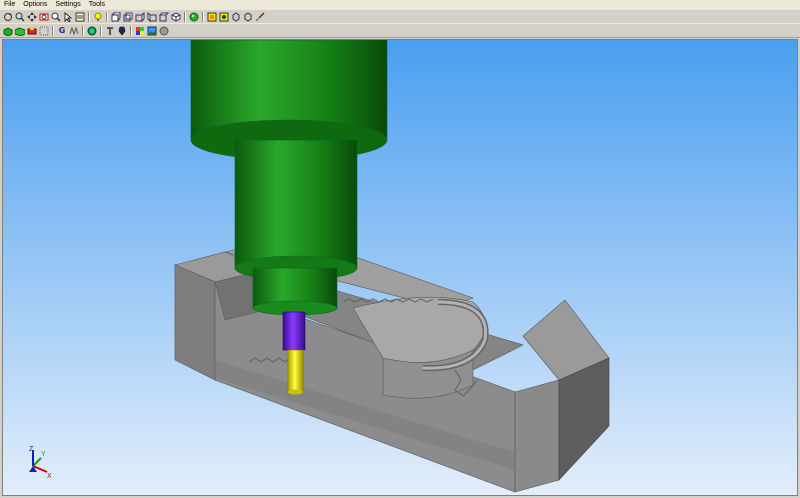  I want to click on view-iso-icon, so click(176, 16).